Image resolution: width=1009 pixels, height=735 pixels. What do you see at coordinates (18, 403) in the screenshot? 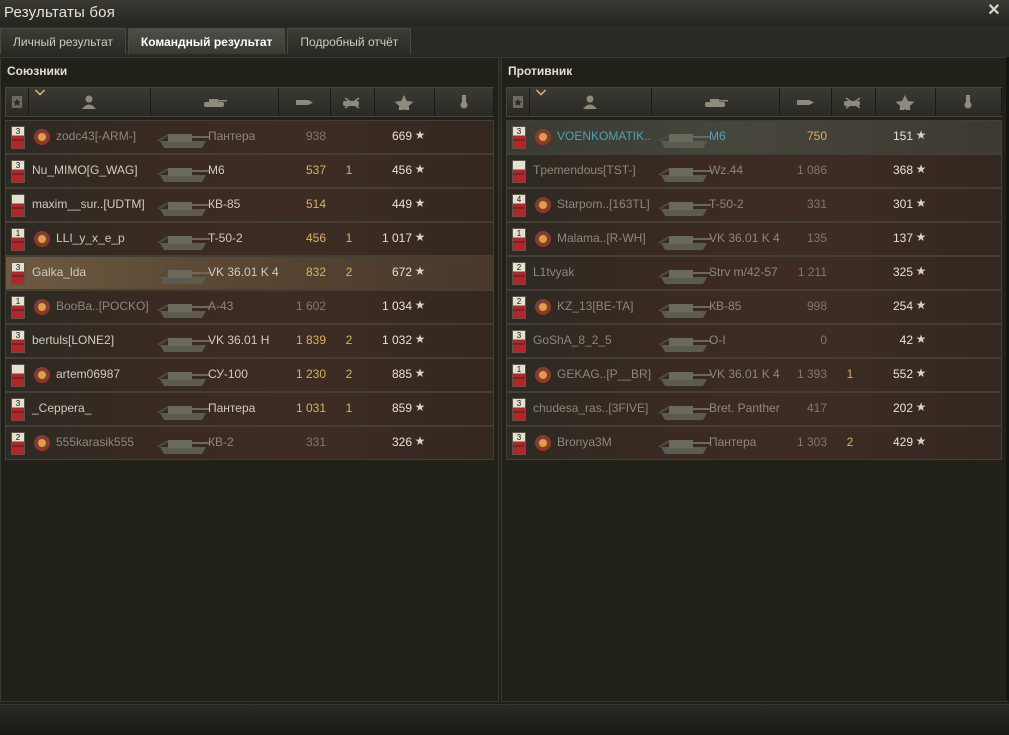
I see `tier-number: 3` at bounding box center [18, 403].